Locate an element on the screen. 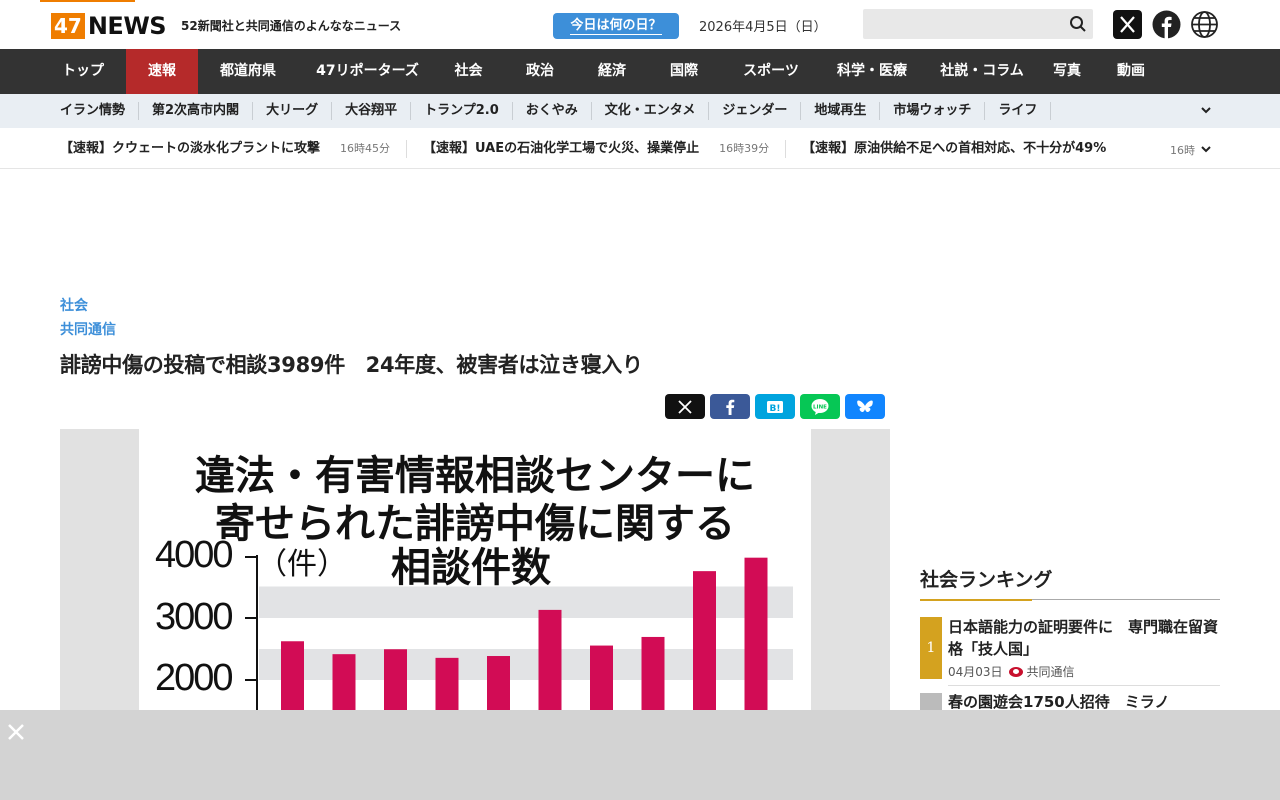 The height and width of the screenshot is (800, 1280). topic-iran: イラン情勢 is located at coordinates (93, 111).